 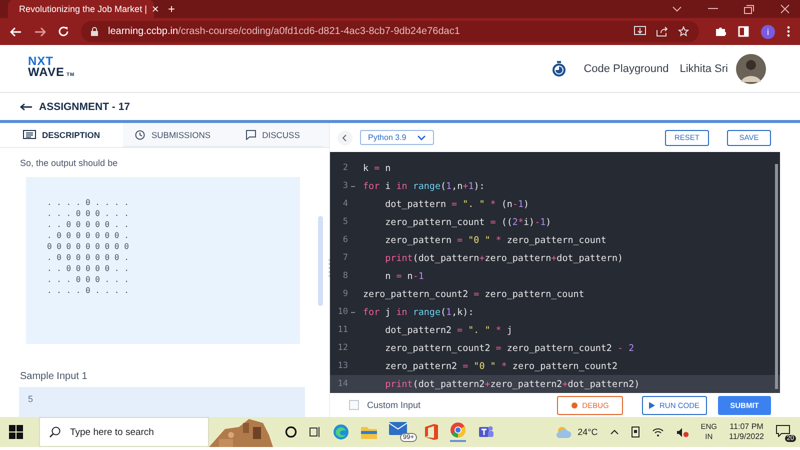 I want to click on code-line: zero_pattern2 = "0 " * zero_pattern_count2, so click(x=501, y=366).